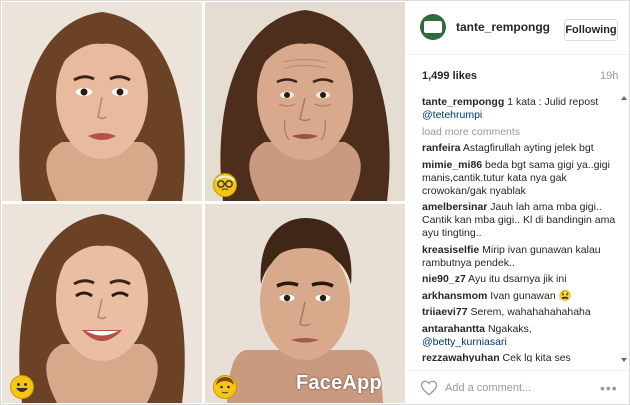 Image resolution: width=630 pixels, height=405 pixels. What do you see at coordinates (536, 357) in the screenshot?
I see `comment-text: Cek lg kita ses` at bounding box center [536, 357].